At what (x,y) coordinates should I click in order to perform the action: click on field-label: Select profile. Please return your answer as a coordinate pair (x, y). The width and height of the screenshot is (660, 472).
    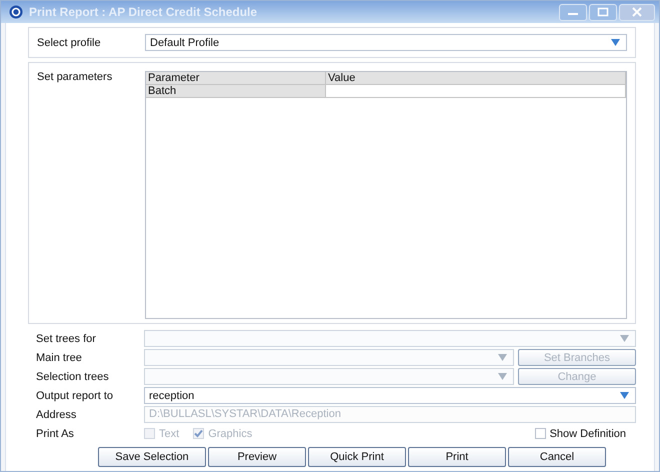
    Looking at the image, I should click on (69, 42).